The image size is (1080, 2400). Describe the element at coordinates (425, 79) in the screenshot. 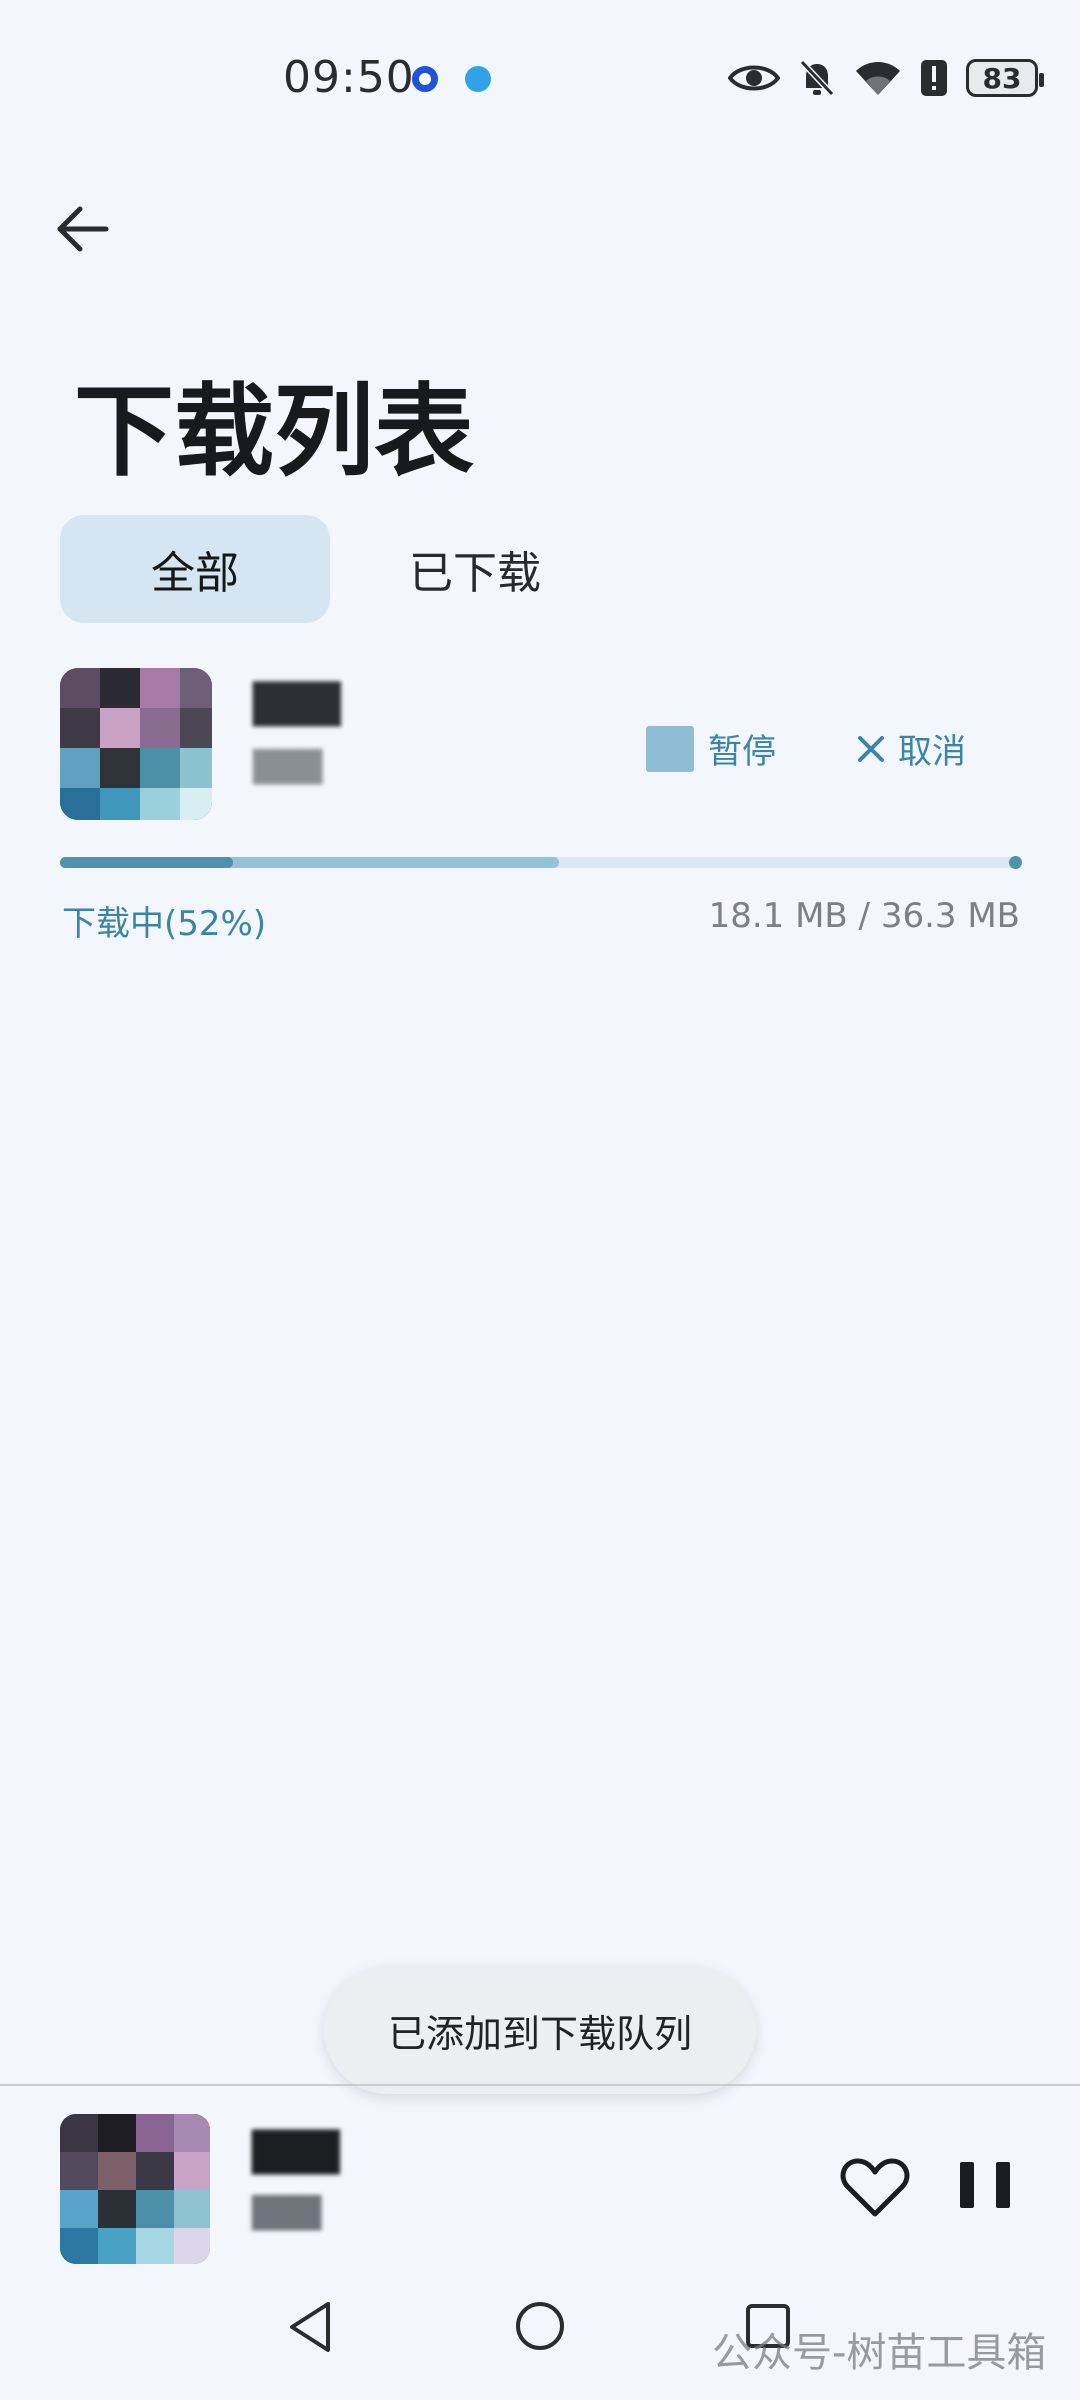

I see `notification-app-icon` at that location.